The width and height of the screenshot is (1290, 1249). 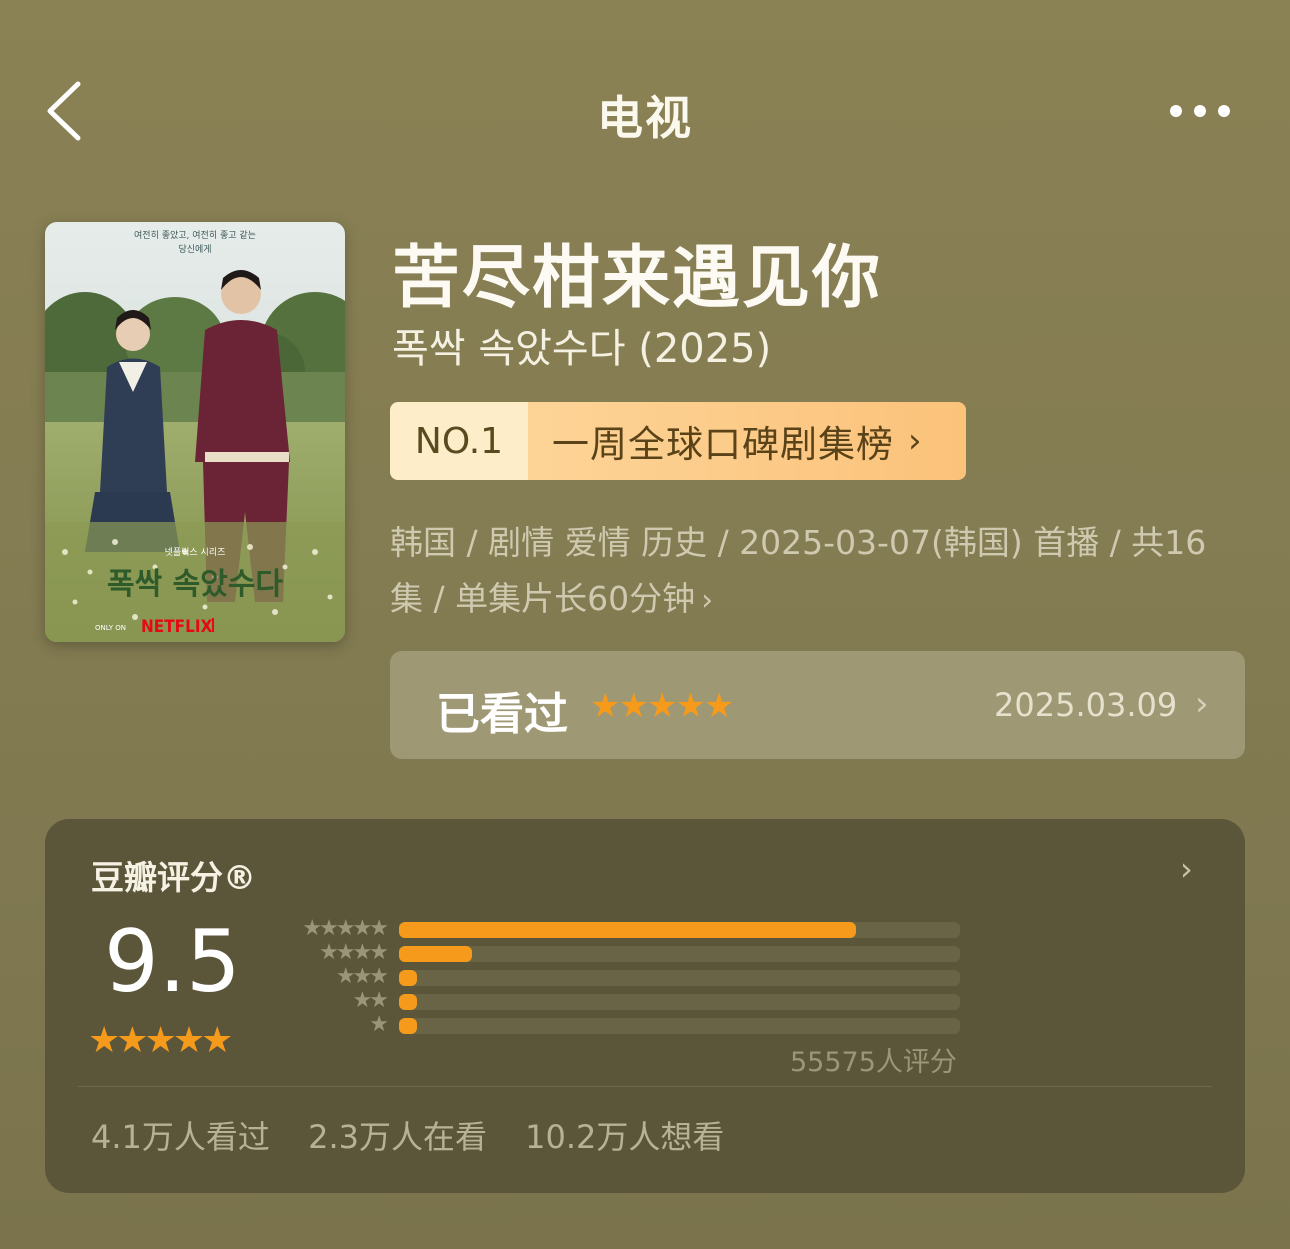 I want to click on more-dots-icon, so click(x=1200, y=111).